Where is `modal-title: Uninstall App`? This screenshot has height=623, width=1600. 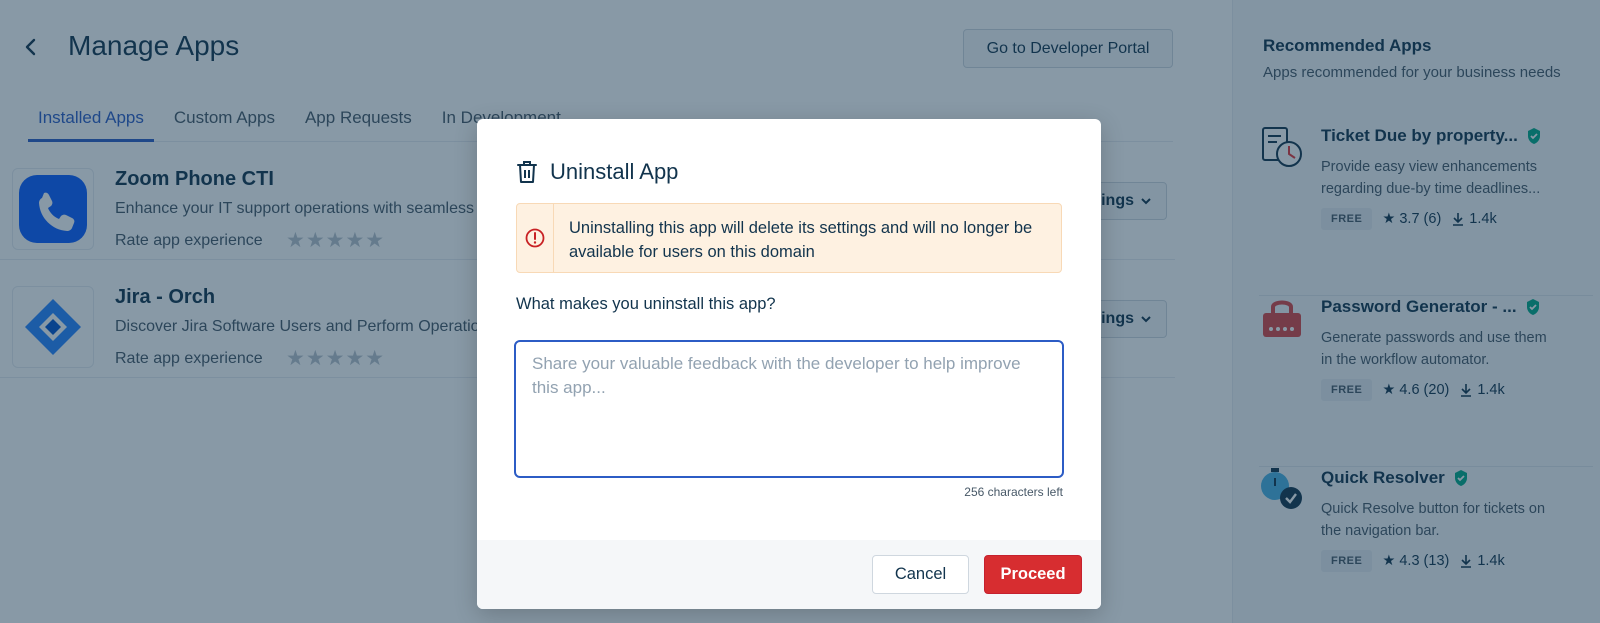 modal-title: Uninstall App is located at coordinates (614, 171).